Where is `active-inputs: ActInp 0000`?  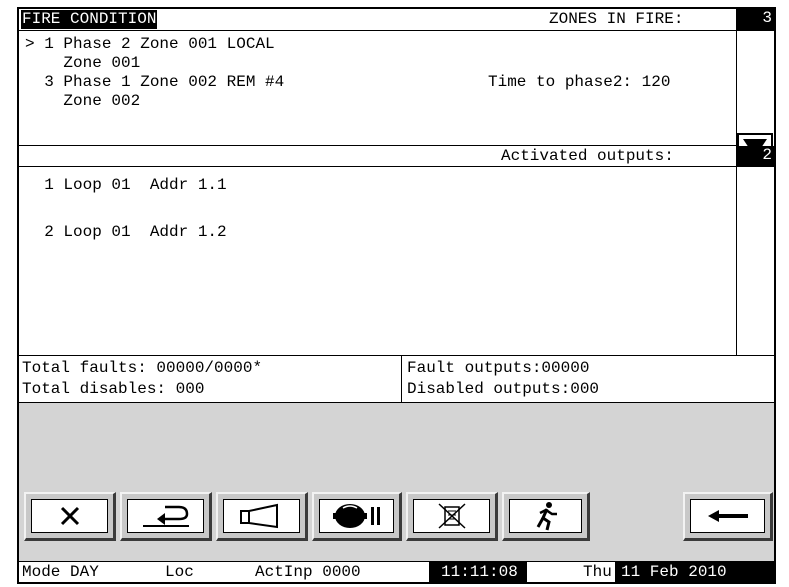 active-inputs: ActInp 0000 is located at coordinates (308, 572).